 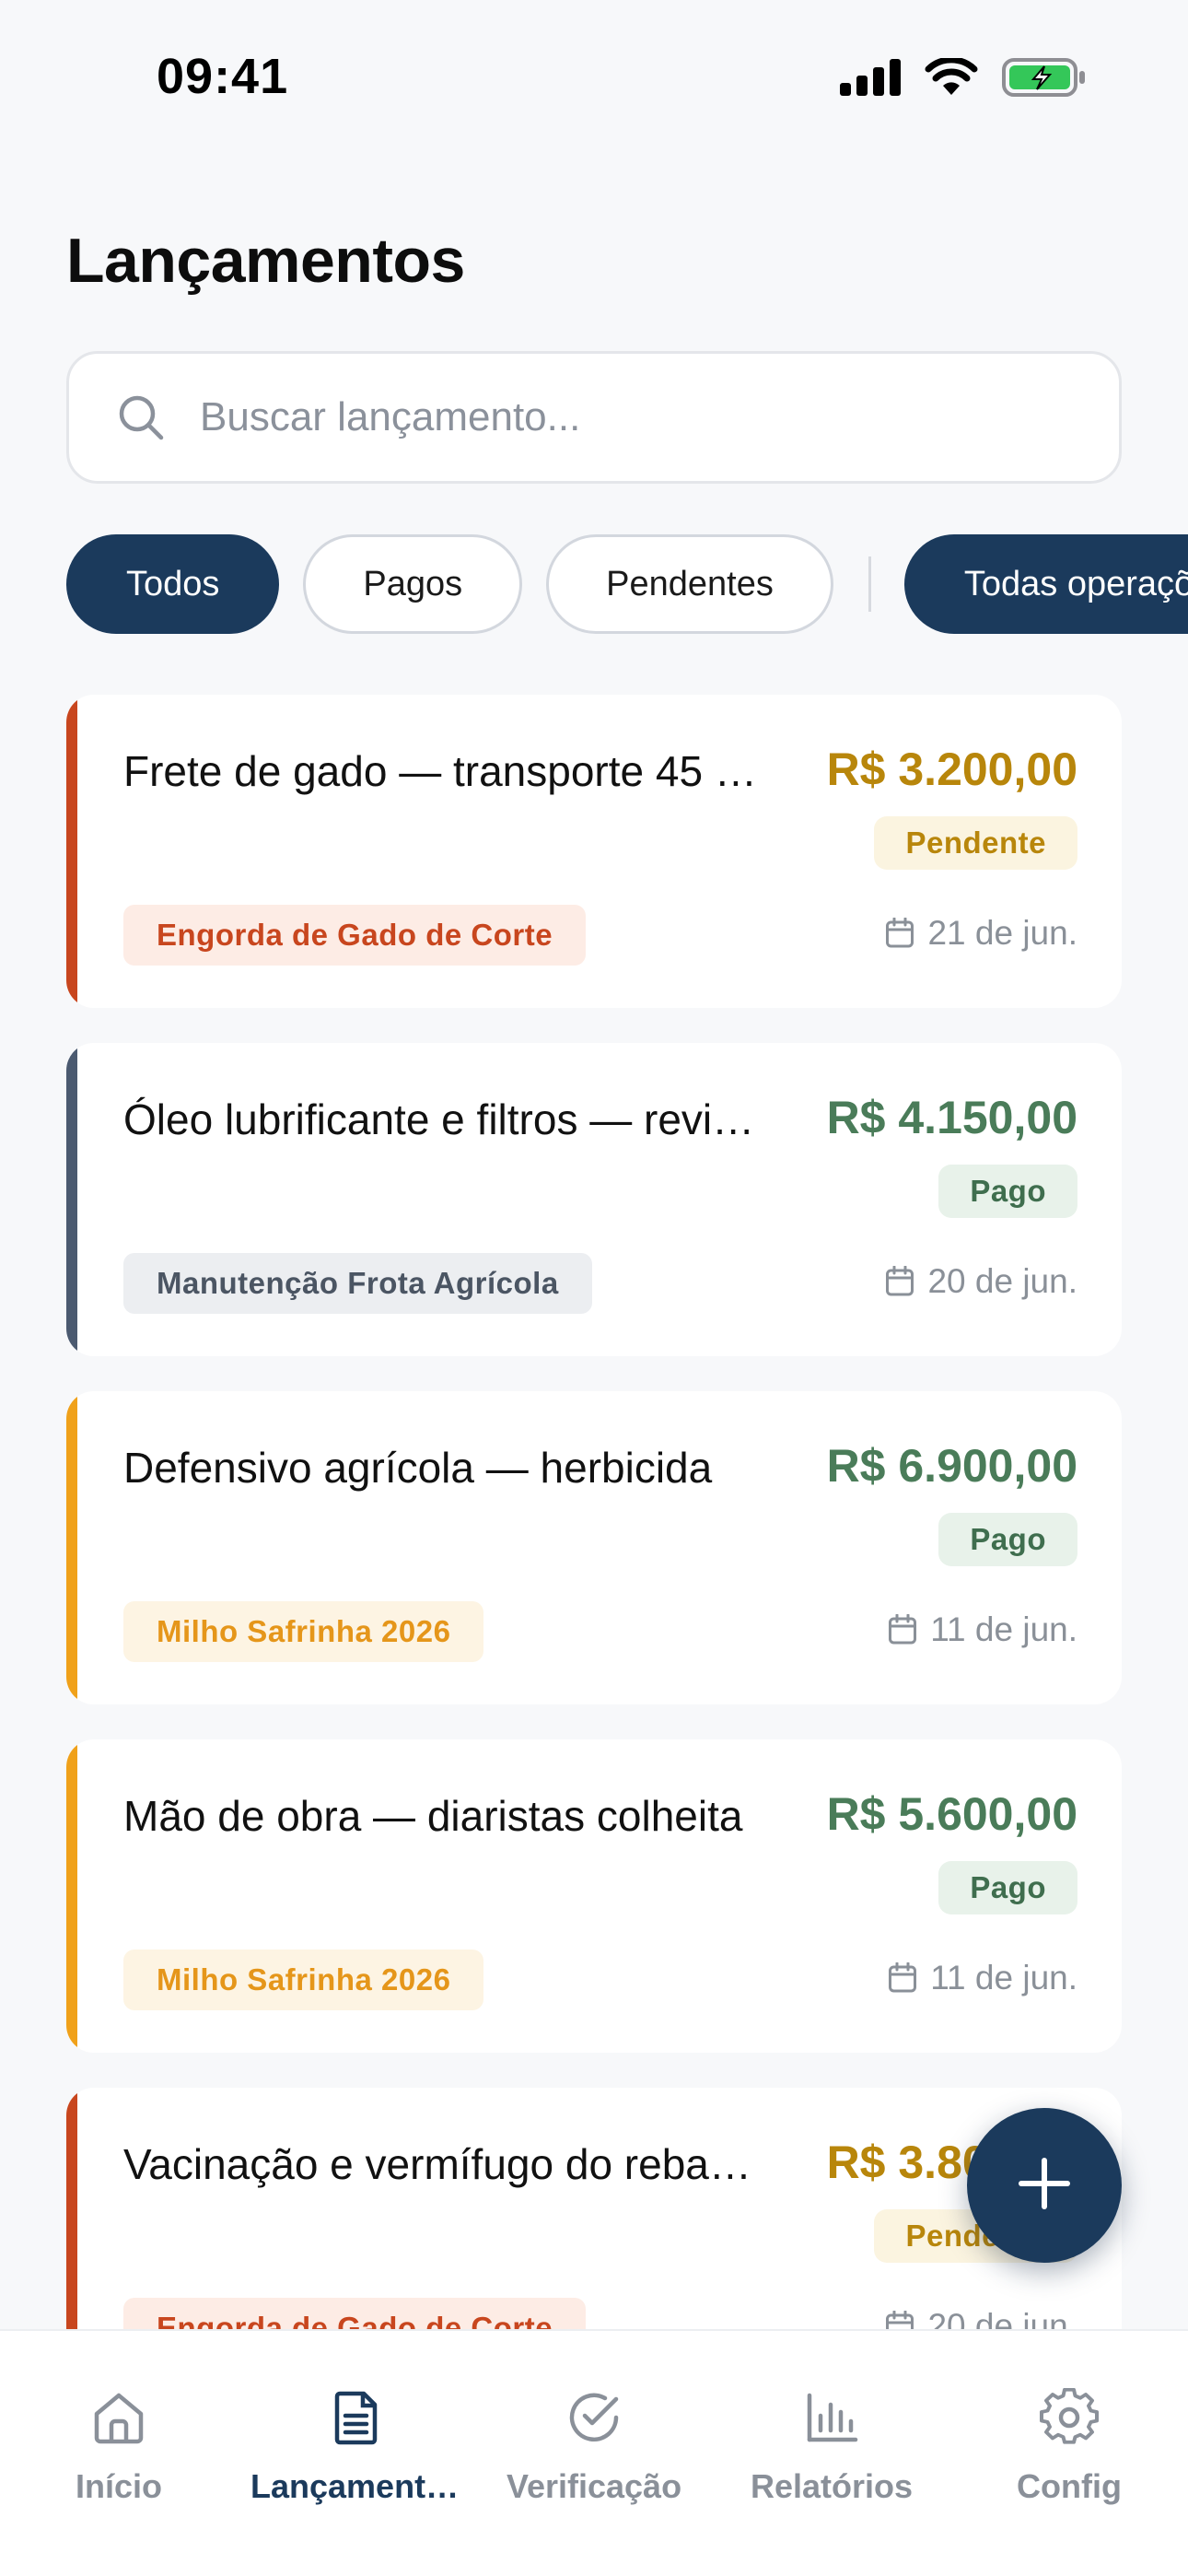 What do you see at coordinates (223, 76) in the screenshot?
I see `status-time: 09:41` at bounding box center [223, 76].